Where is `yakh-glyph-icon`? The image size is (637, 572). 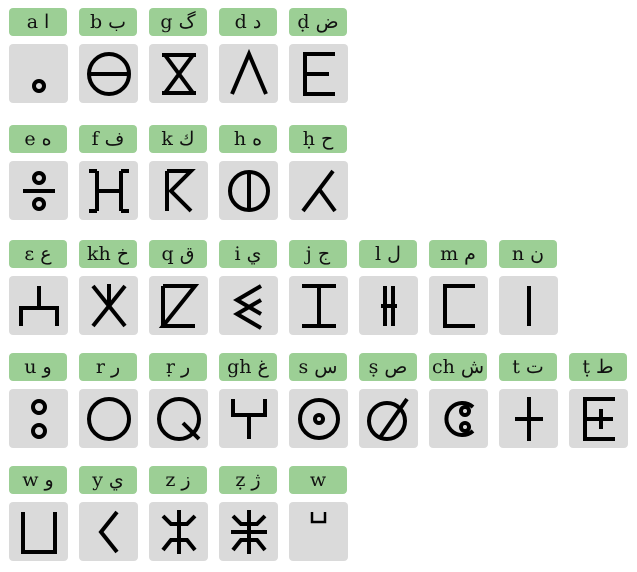 yakh-glyph-icon is located at coordinates (109, 306).